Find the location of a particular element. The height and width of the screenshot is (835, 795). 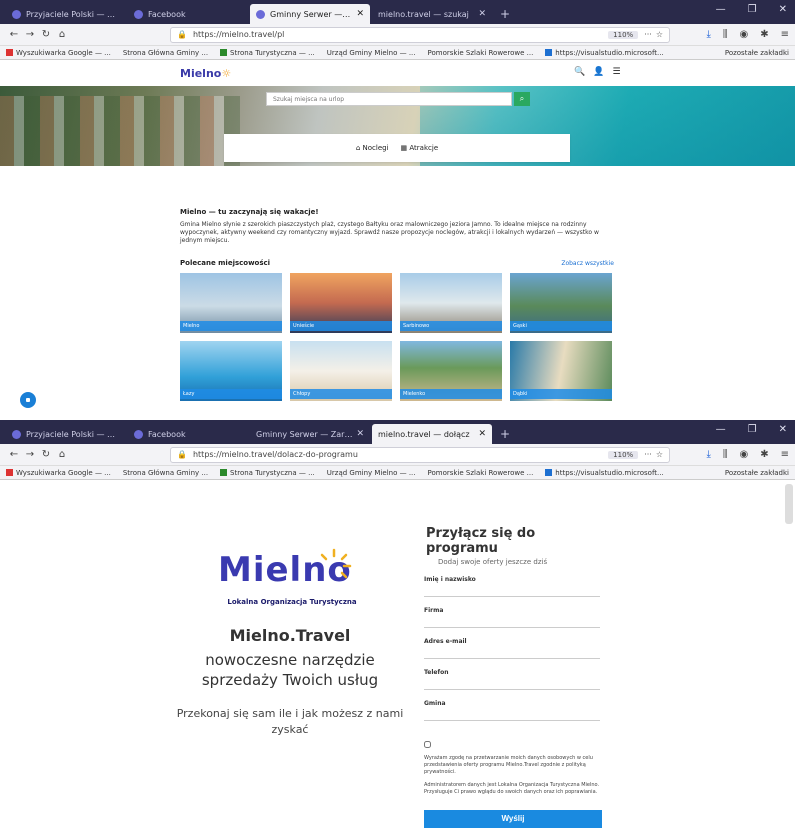

phone-input is located at coordinates (512, 683).